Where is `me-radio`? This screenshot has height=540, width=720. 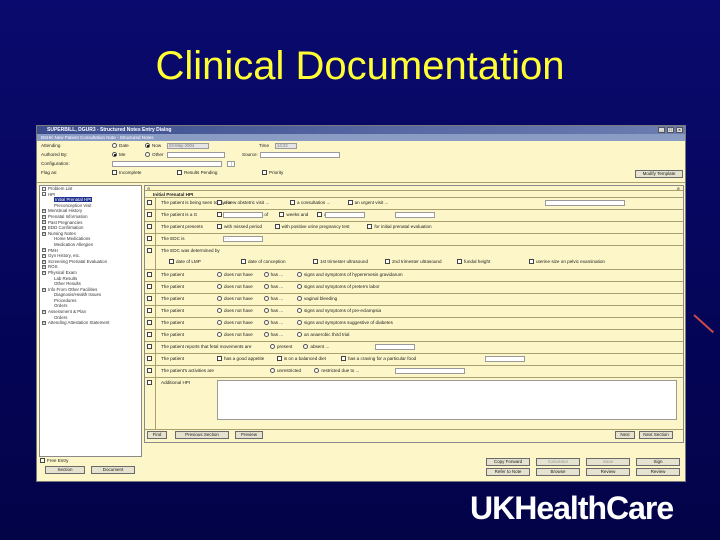 me-radio is located at coordinates (114, 154).